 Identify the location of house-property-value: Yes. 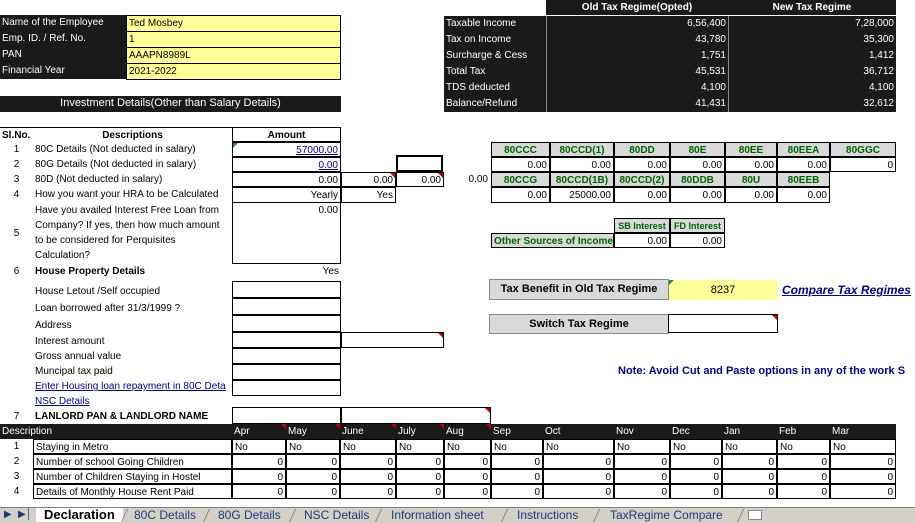
(286, 272).